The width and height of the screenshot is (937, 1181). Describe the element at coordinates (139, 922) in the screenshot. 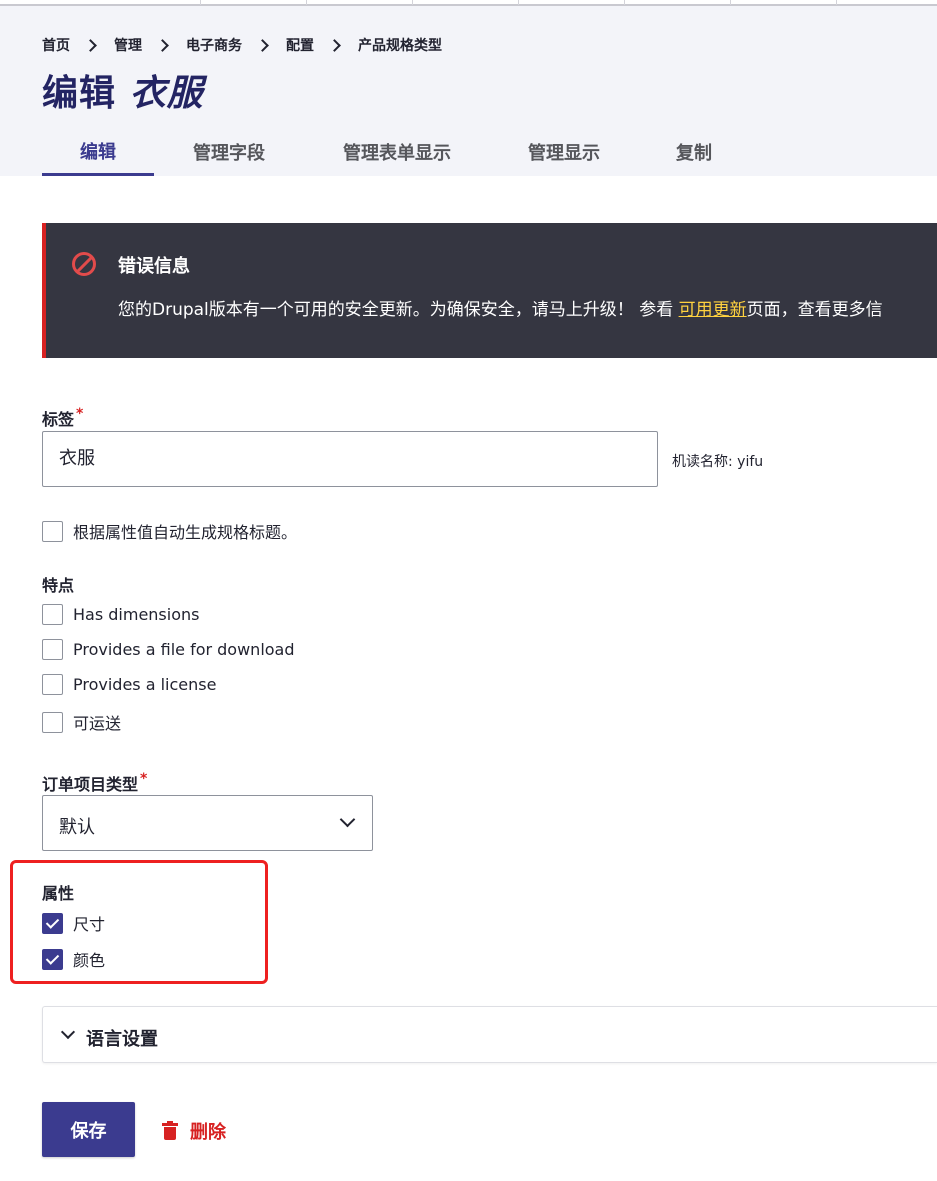

I see `highlight-box` at that location.